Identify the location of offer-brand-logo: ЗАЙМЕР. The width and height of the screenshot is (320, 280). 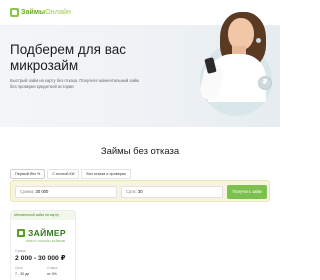
(41, 233).